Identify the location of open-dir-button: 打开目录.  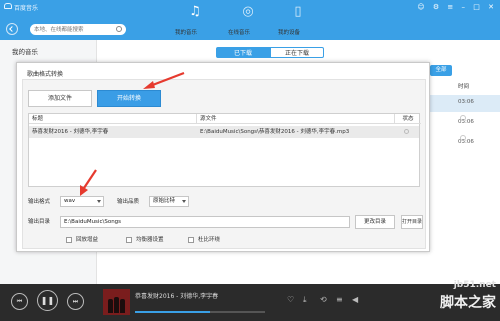
(412, 222).